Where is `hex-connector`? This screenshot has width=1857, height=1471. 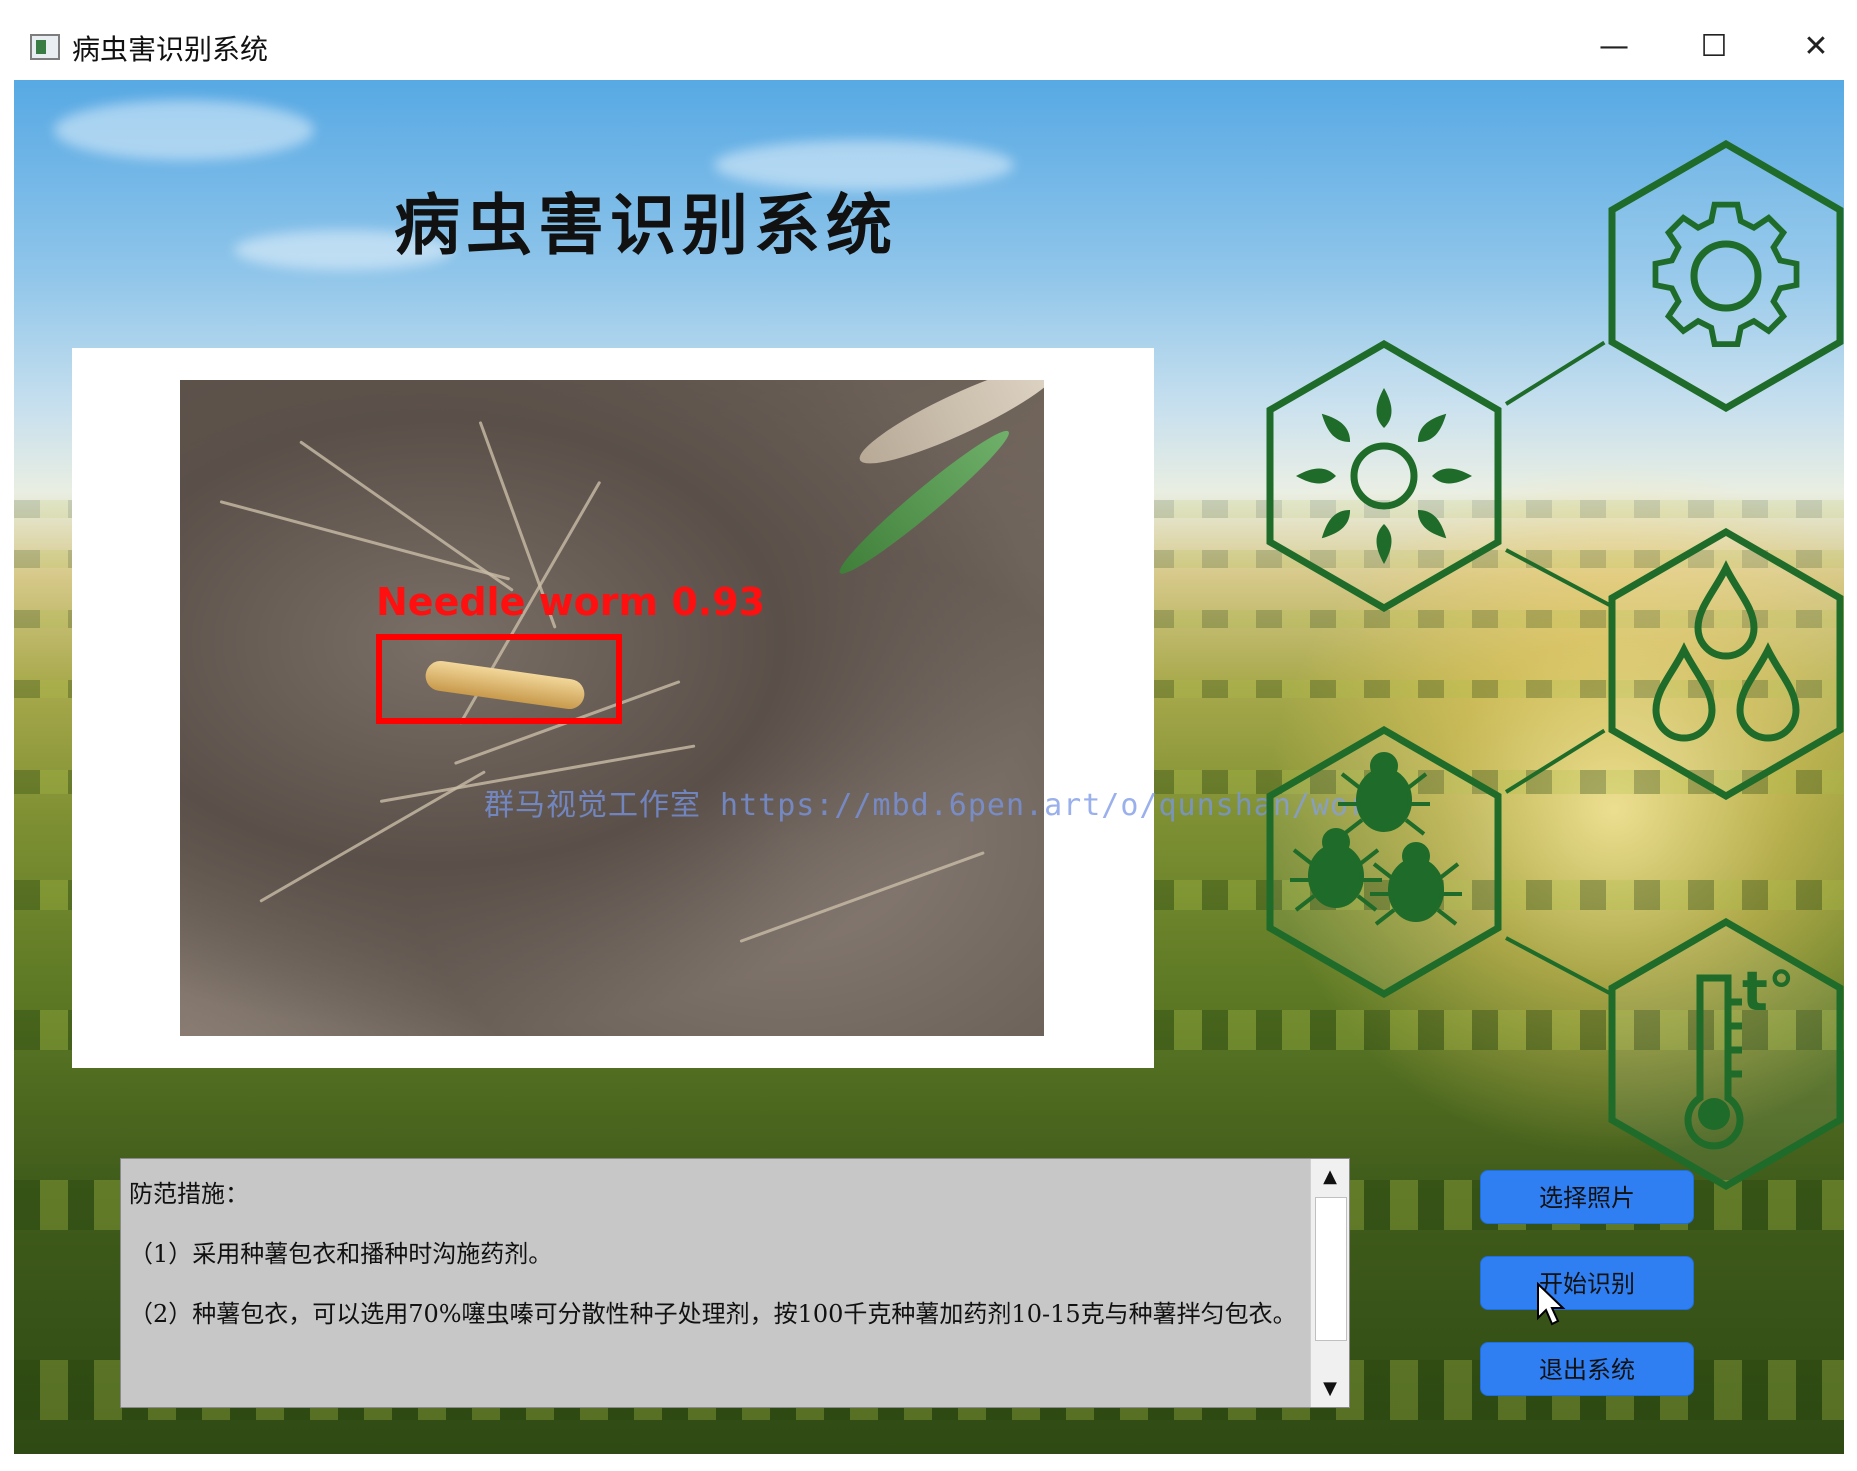 hex-connector is located at coordinates (1555, 373).